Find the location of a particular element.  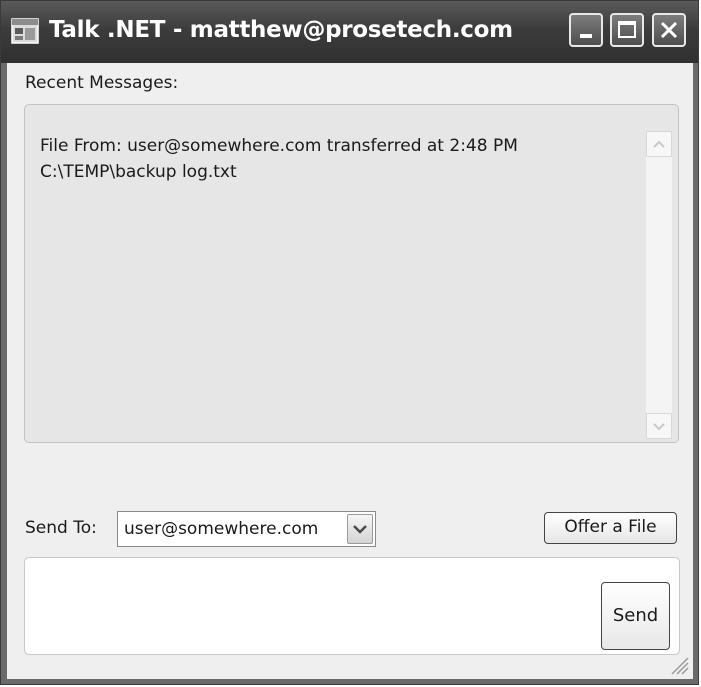

send-to-dropdown-button is located at coordinates (360, 529).